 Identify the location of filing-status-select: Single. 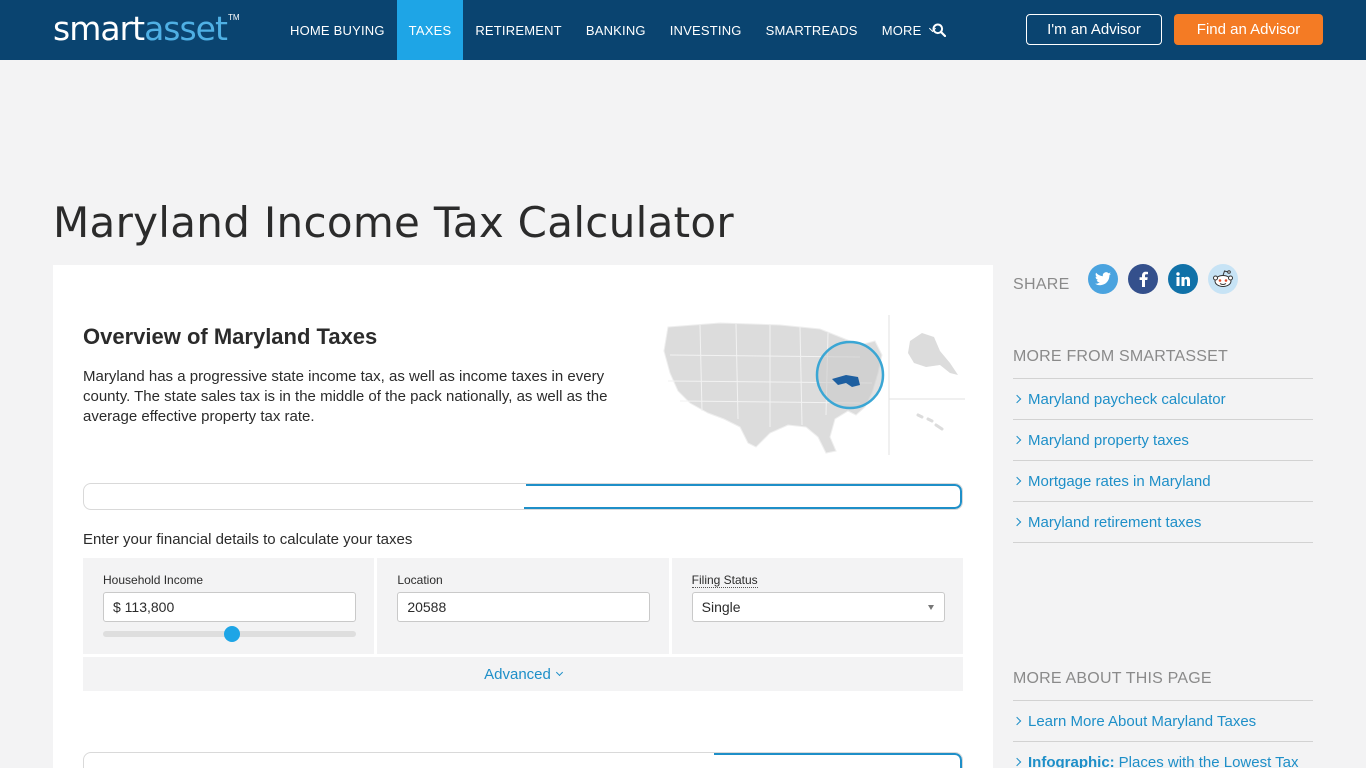
(818, 607).